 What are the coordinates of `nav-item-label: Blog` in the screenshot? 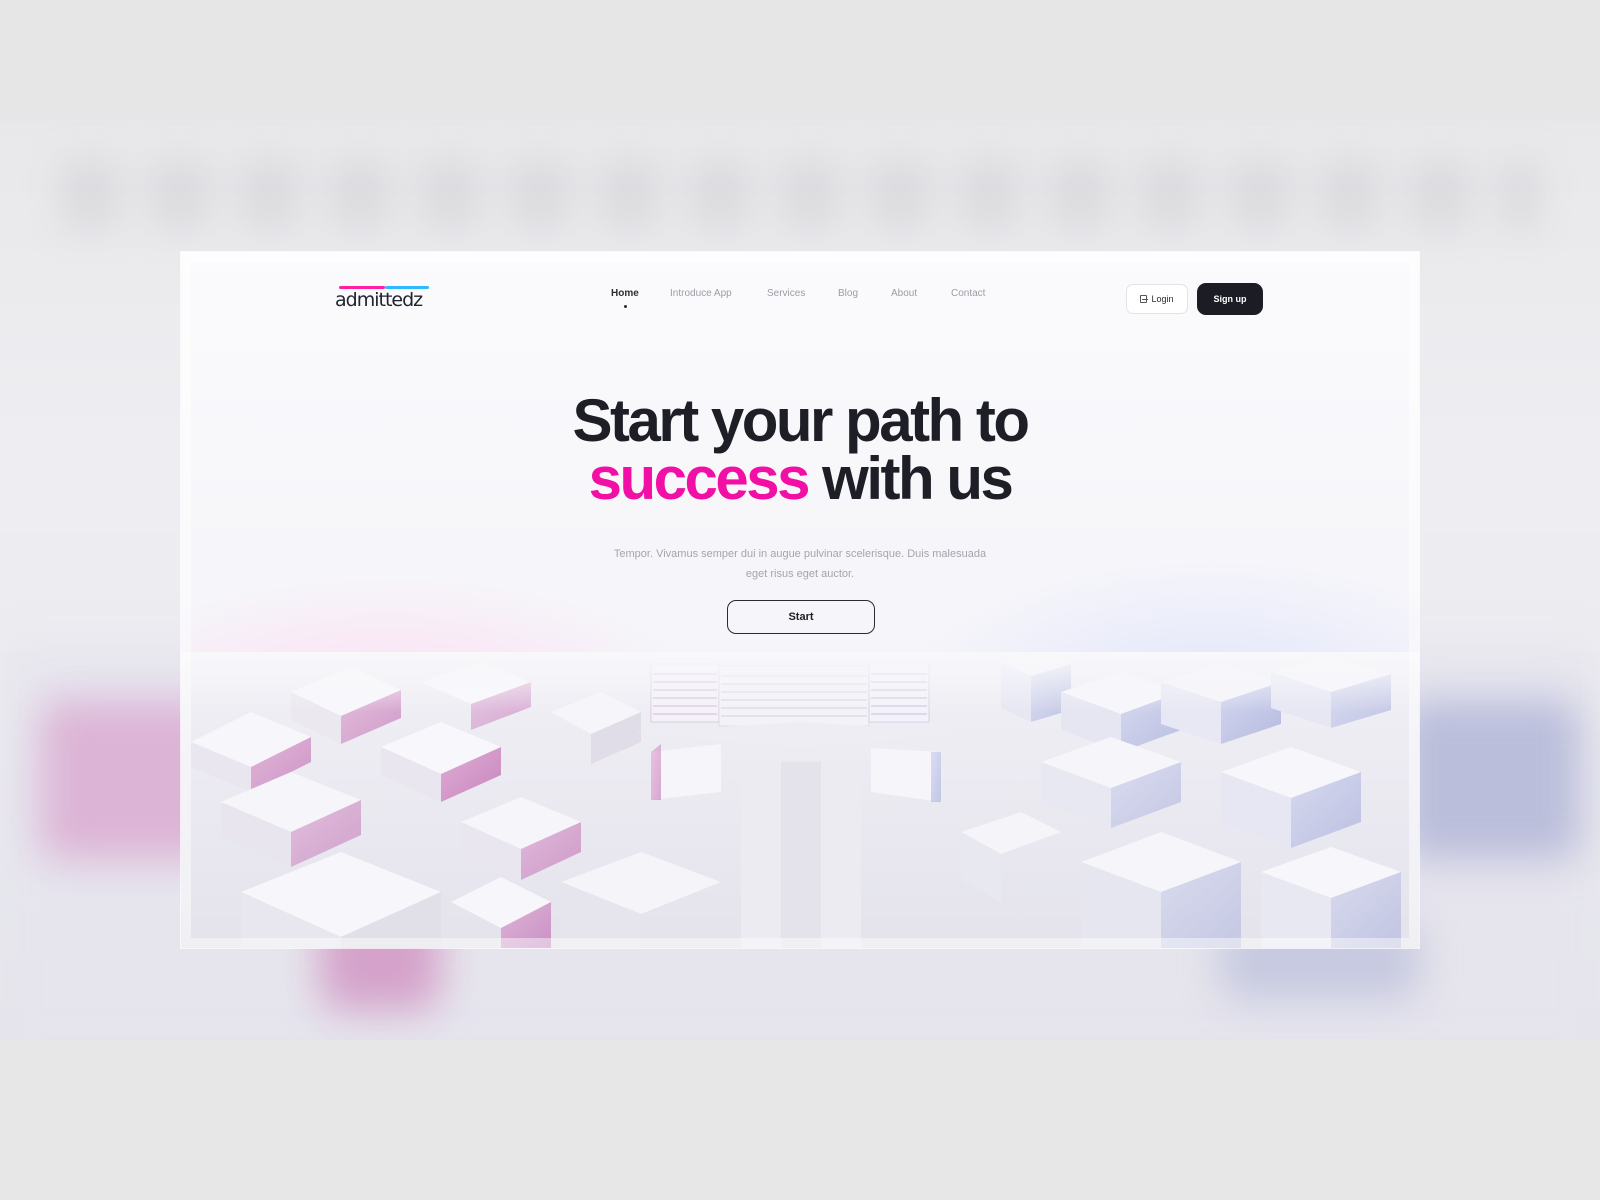 It's located at (848, 293).